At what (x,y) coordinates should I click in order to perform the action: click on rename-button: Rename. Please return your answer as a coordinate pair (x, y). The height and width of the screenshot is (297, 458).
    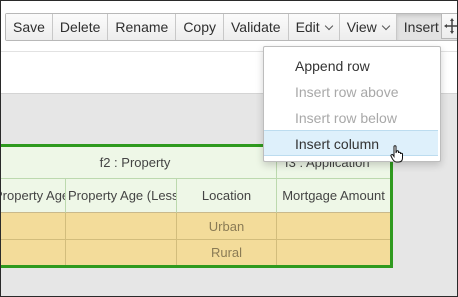
    Looking at the image, I should click on (142, 27).